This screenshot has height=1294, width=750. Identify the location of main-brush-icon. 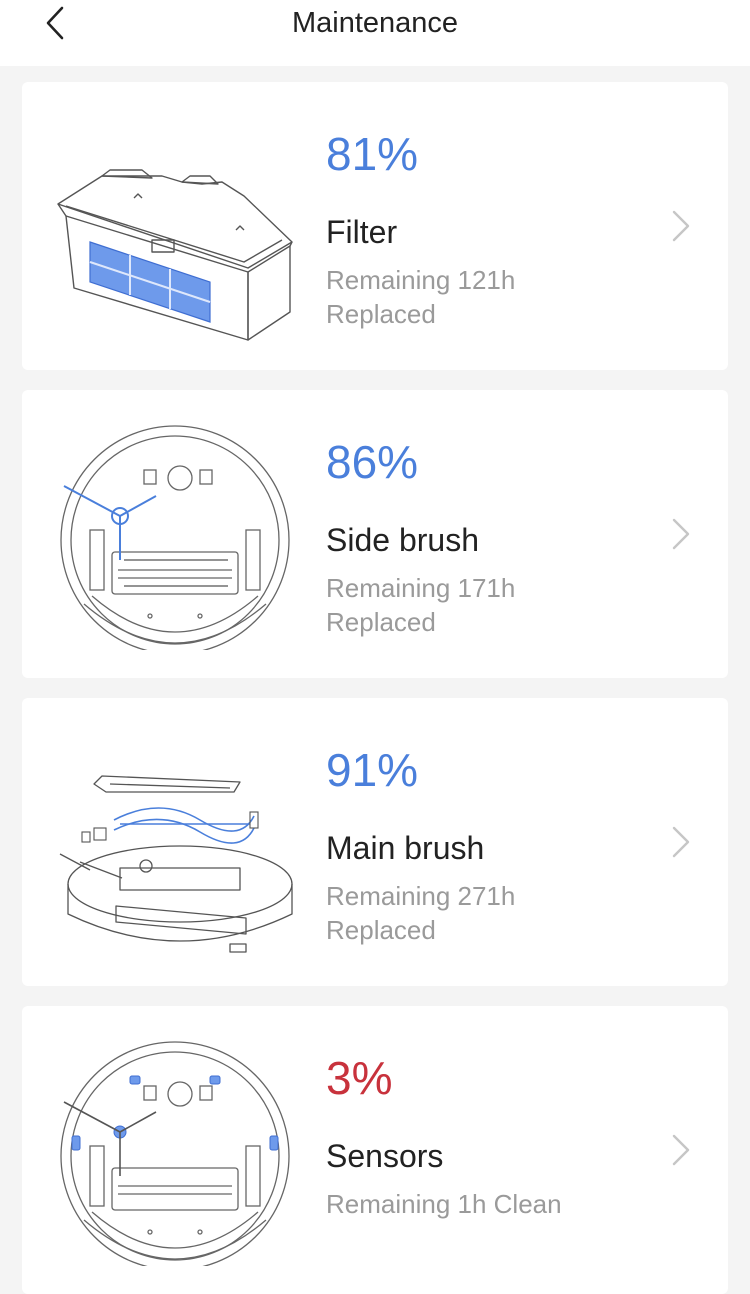
(175, 843).